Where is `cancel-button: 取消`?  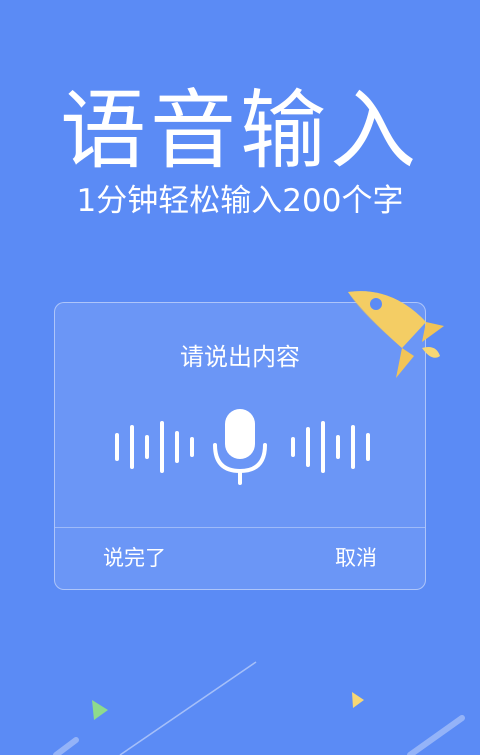
cancel-button: 取消 is located at coordinates (356, 558).